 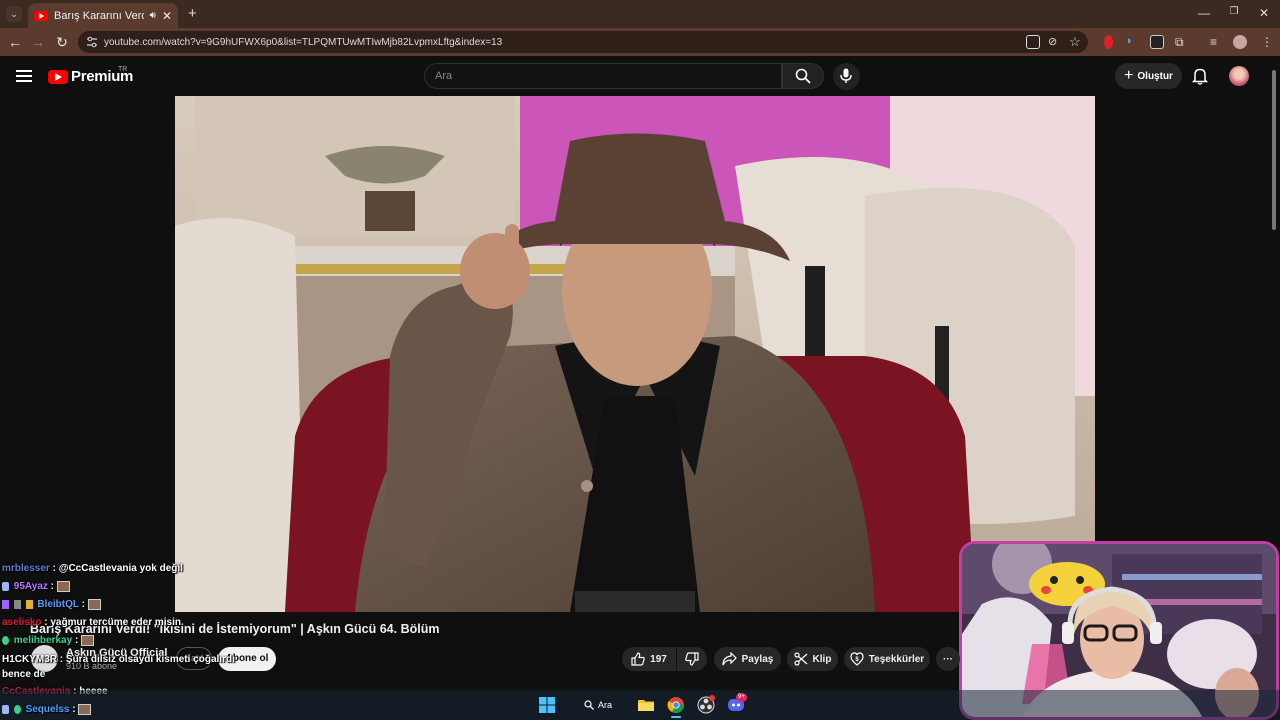 I want to click on plus-icon: +, so click(x=1129, y=75).